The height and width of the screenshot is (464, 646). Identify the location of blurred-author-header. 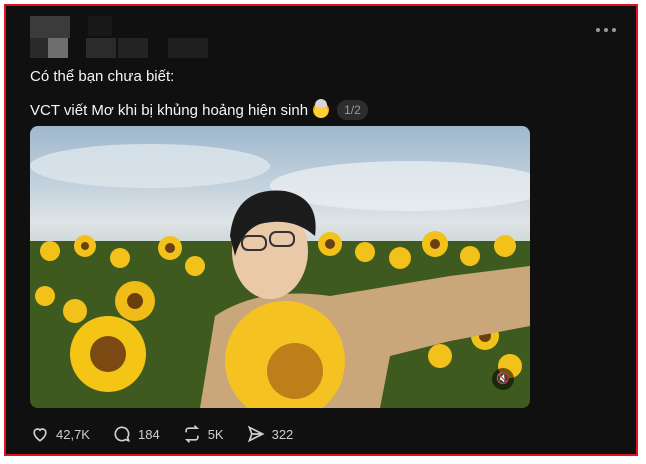
(123, 36).